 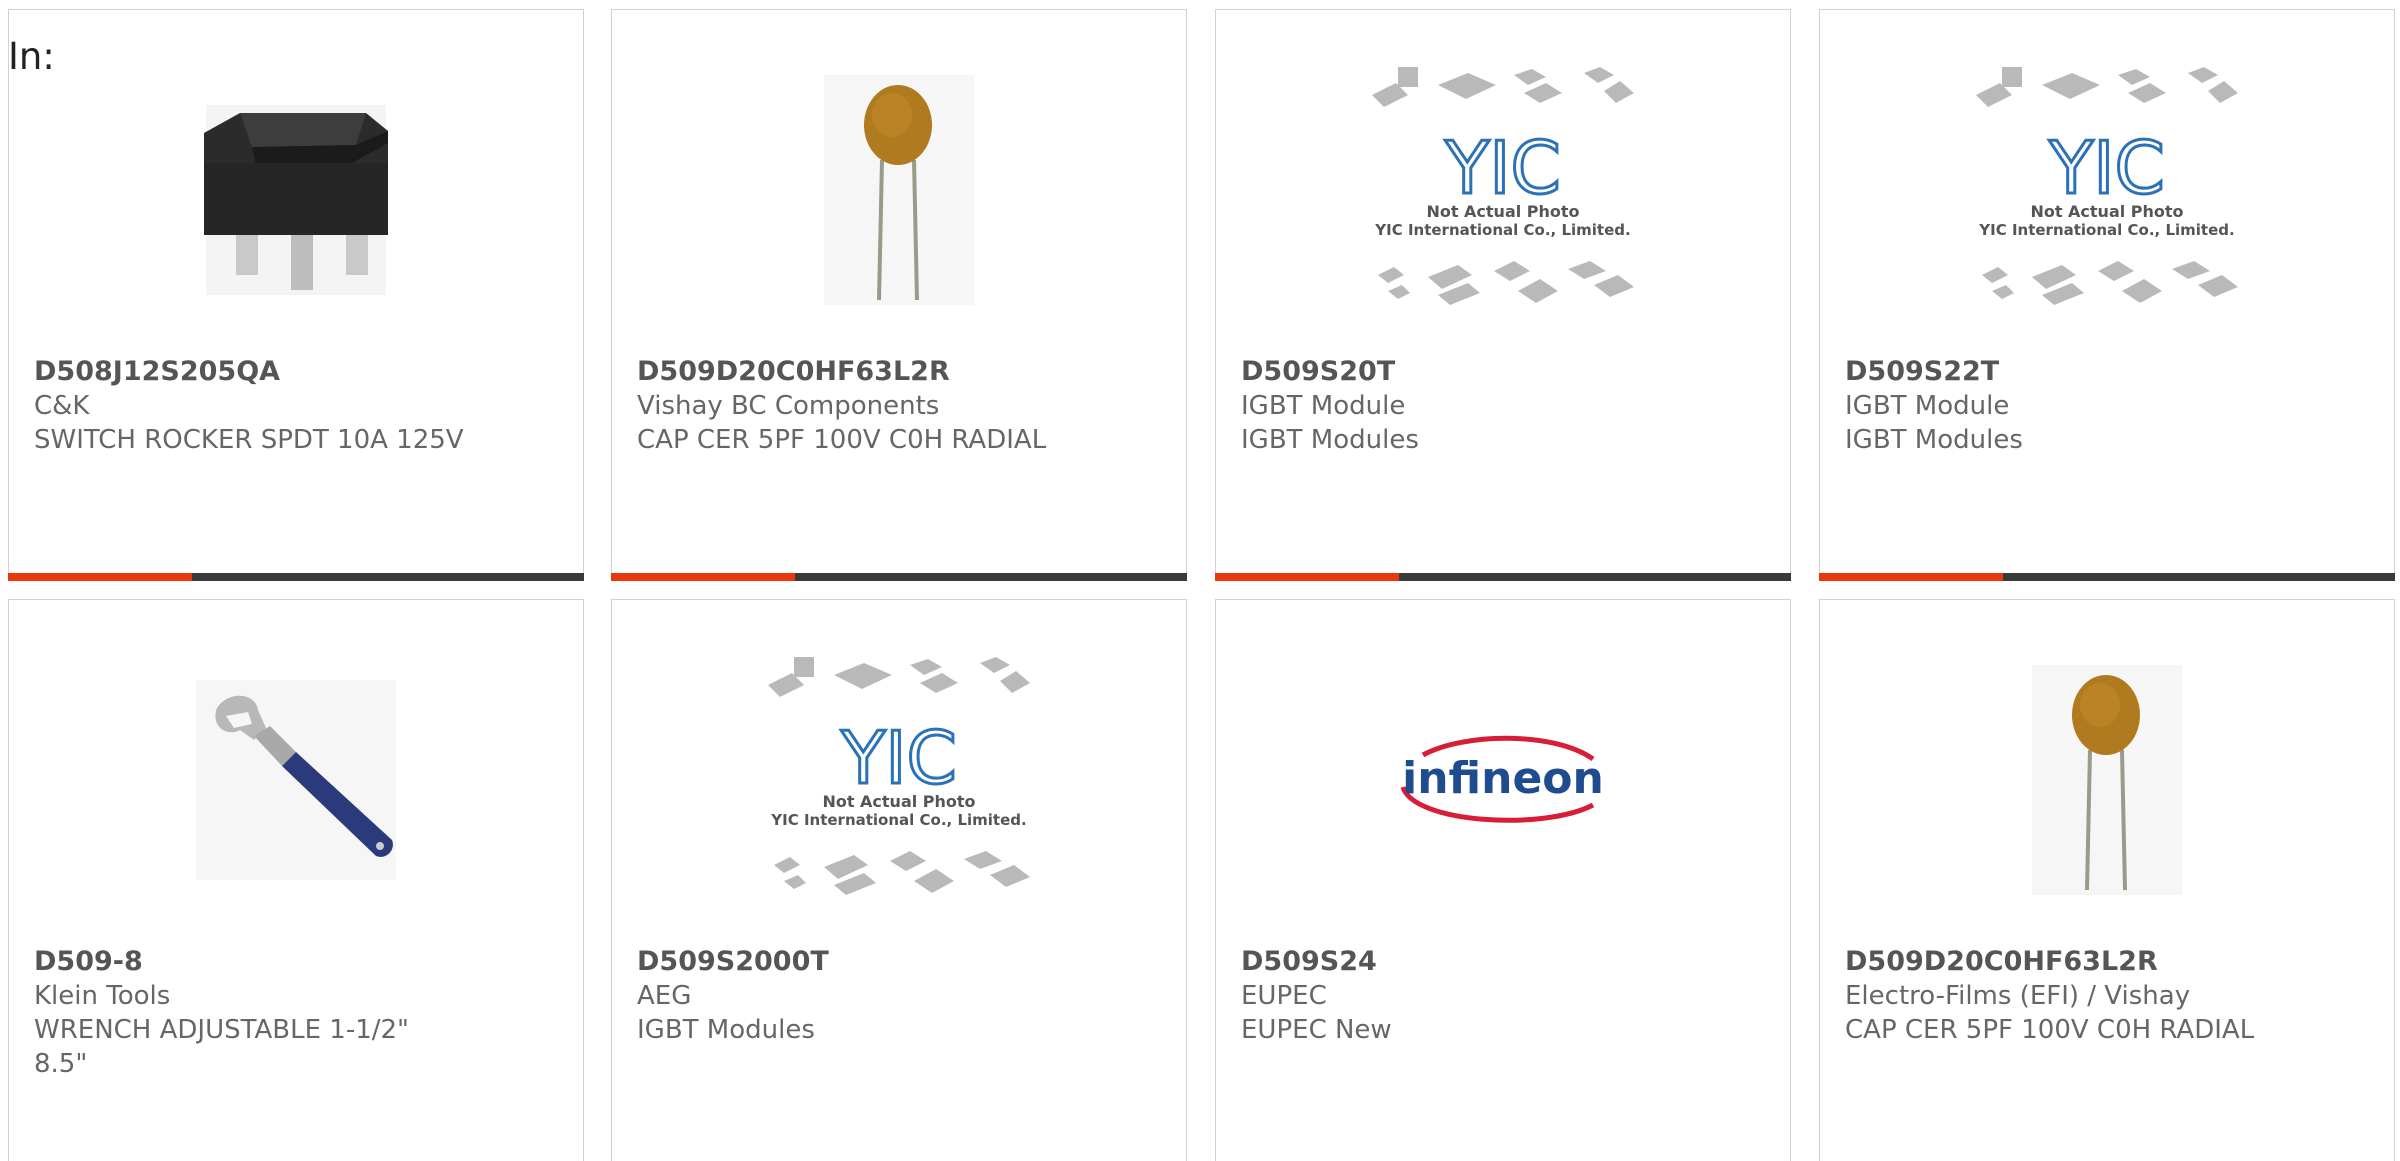 What do you see at coordinates (1309, 962) in the screenshot?
I see `part-number: D509S24` at bounding box center [1309, 962].